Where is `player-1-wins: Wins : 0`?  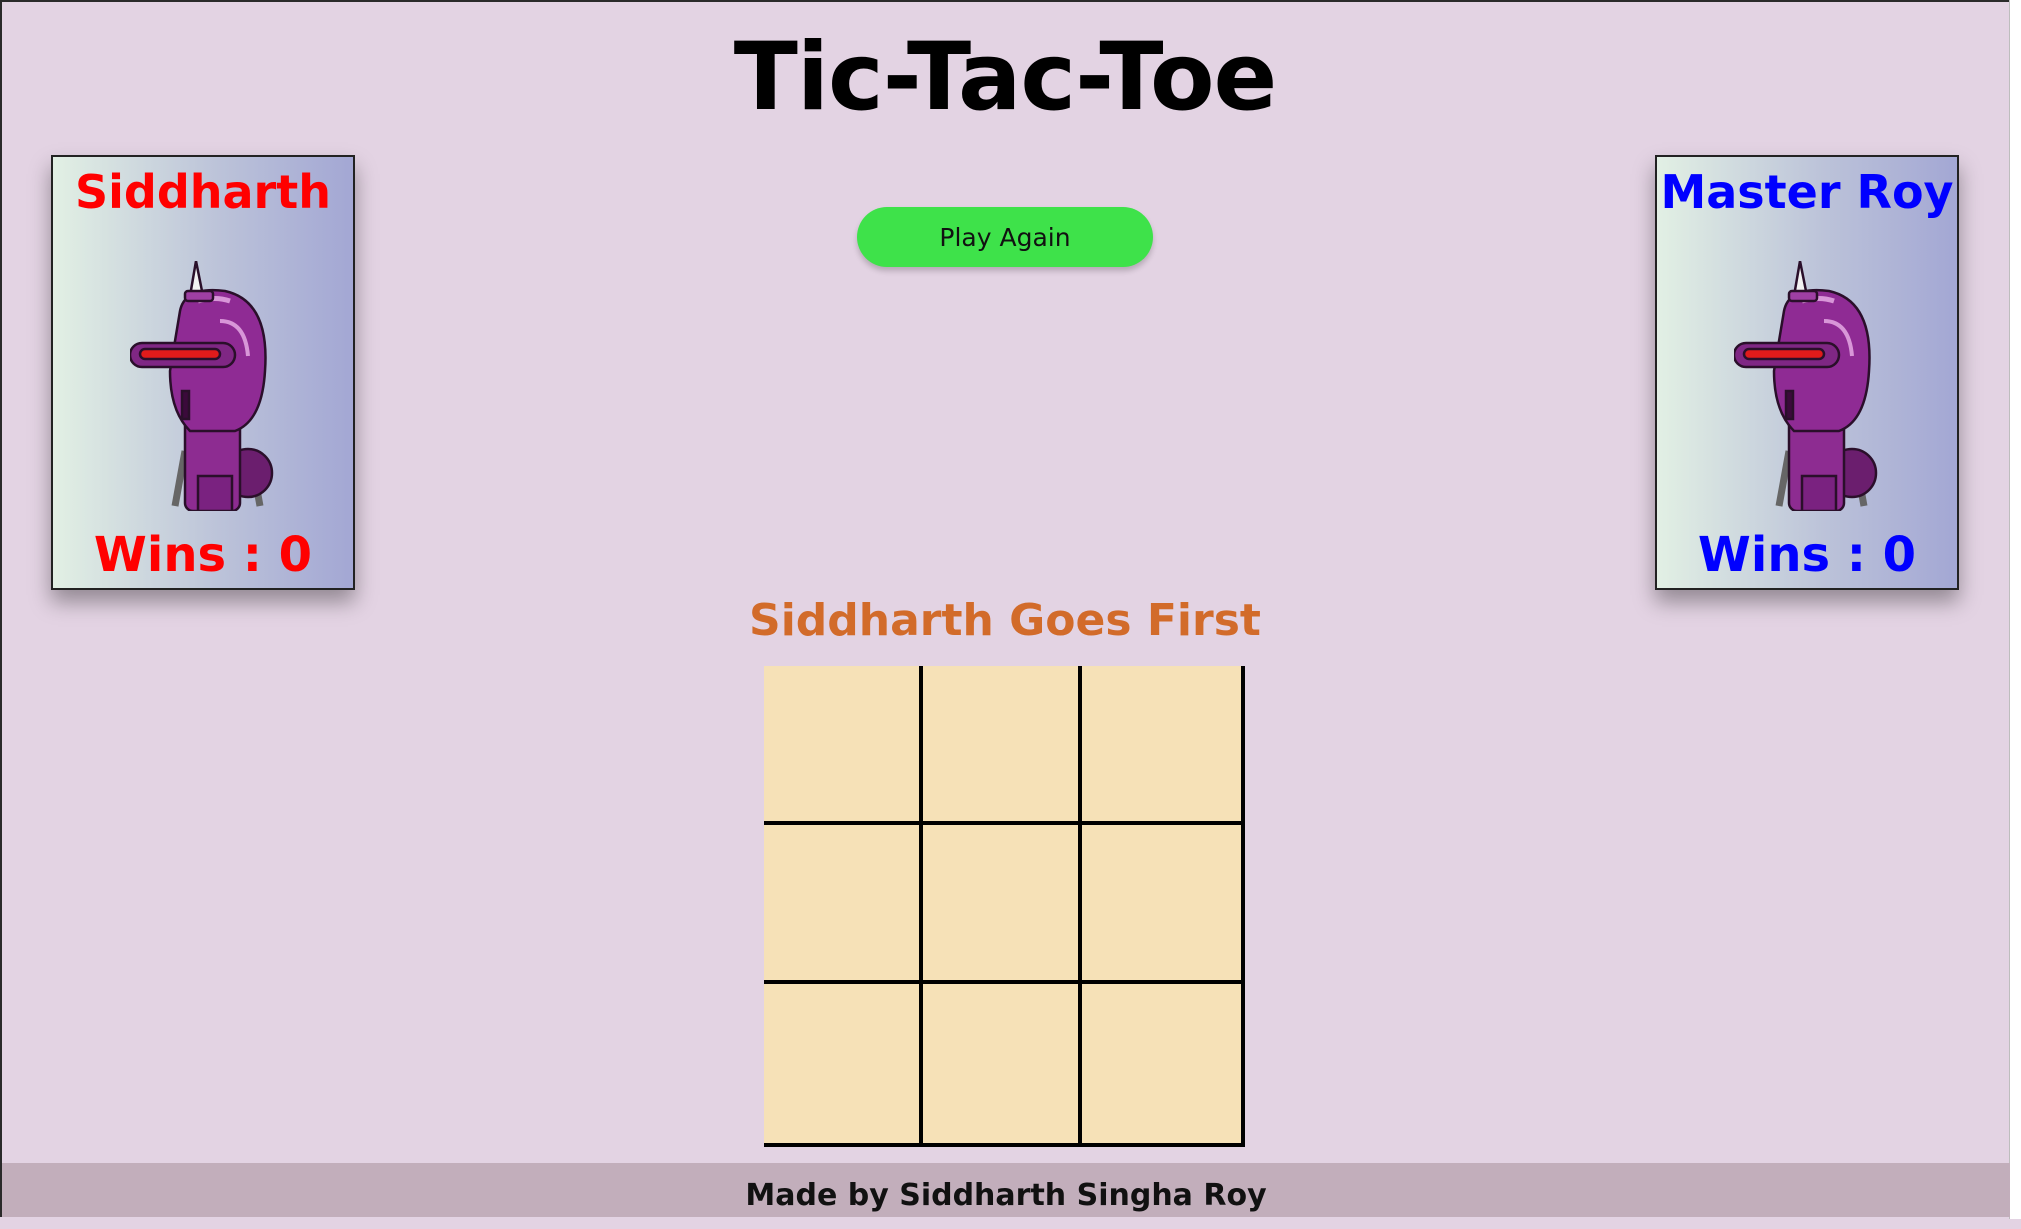 player-1-wins: Wins : 0 is located at coordinates (203, 555).